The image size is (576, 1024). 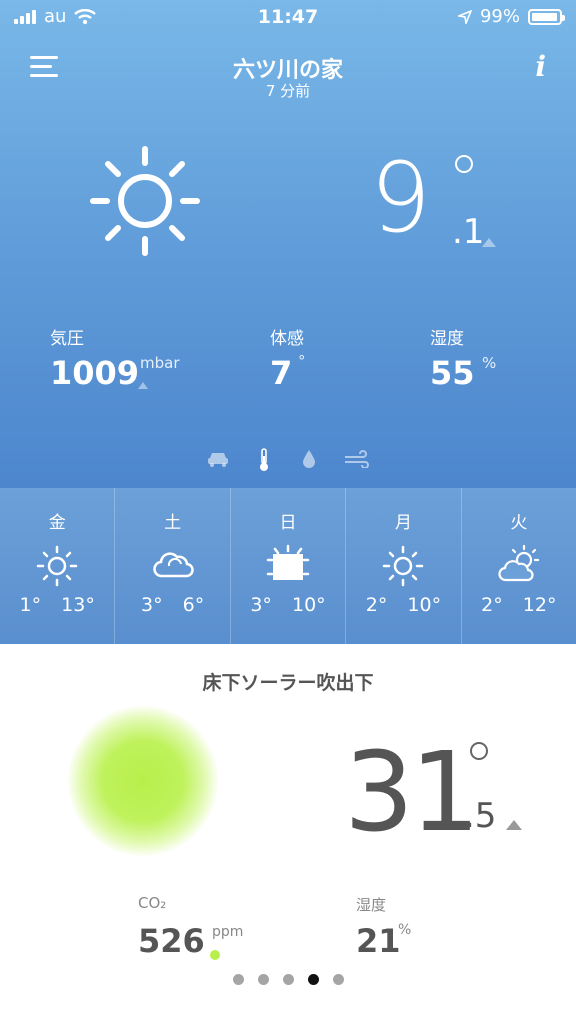 I want to click on max-temp: 13°, so click(x=78, y=605).